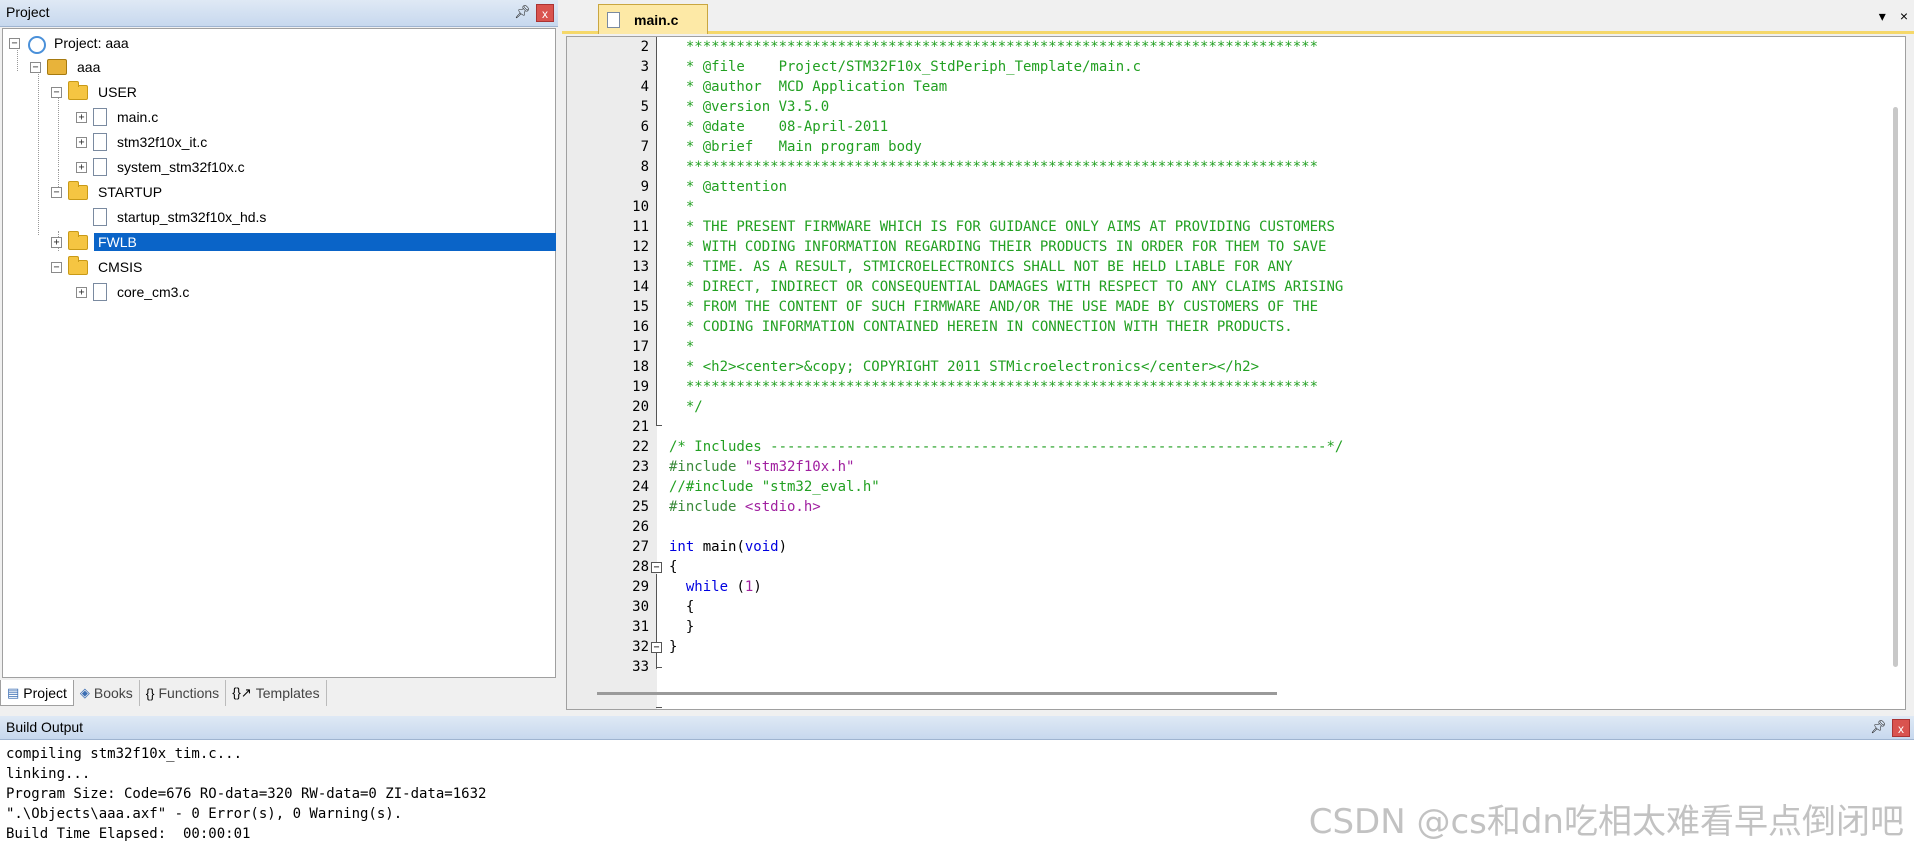 The width and height of the screenshot is (1914, 851). What do you see at coordinates (37, 693) in the screenshot?
I see `tab-project: ▤ Project` at bounding box center [37, 693].